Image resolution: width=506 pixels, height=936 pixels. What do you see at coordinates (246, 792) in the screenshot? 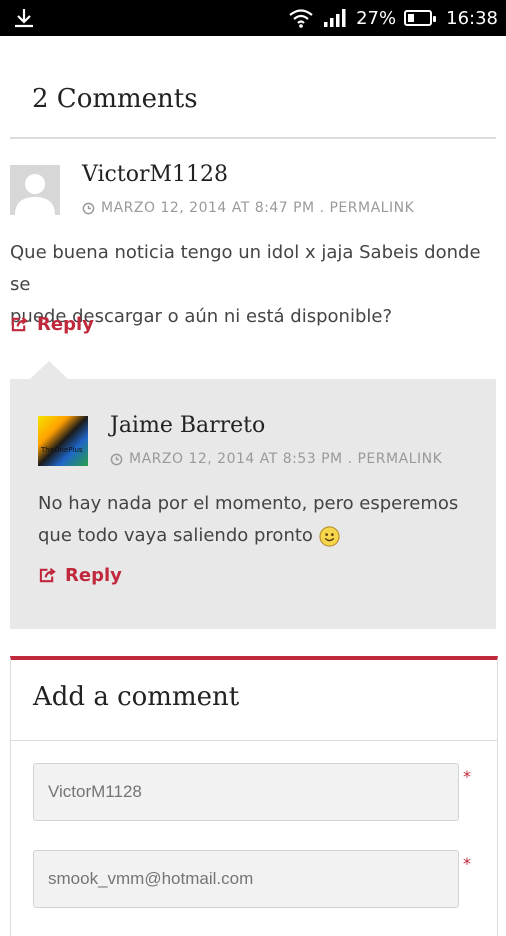
I see `name-field` at bounding box center [246, 792].